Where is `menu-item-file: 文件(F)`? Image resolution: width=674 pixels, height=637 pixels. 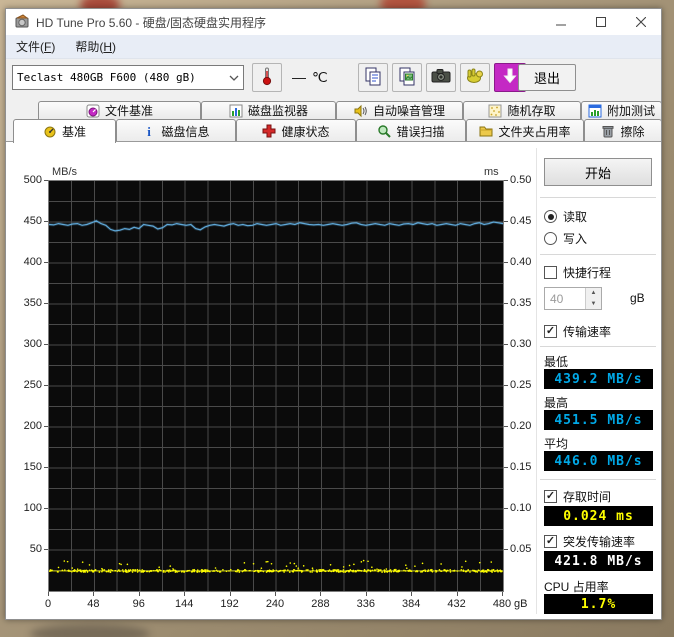
menu-item-file: 文件(F) is located at coordinates (35, 46).